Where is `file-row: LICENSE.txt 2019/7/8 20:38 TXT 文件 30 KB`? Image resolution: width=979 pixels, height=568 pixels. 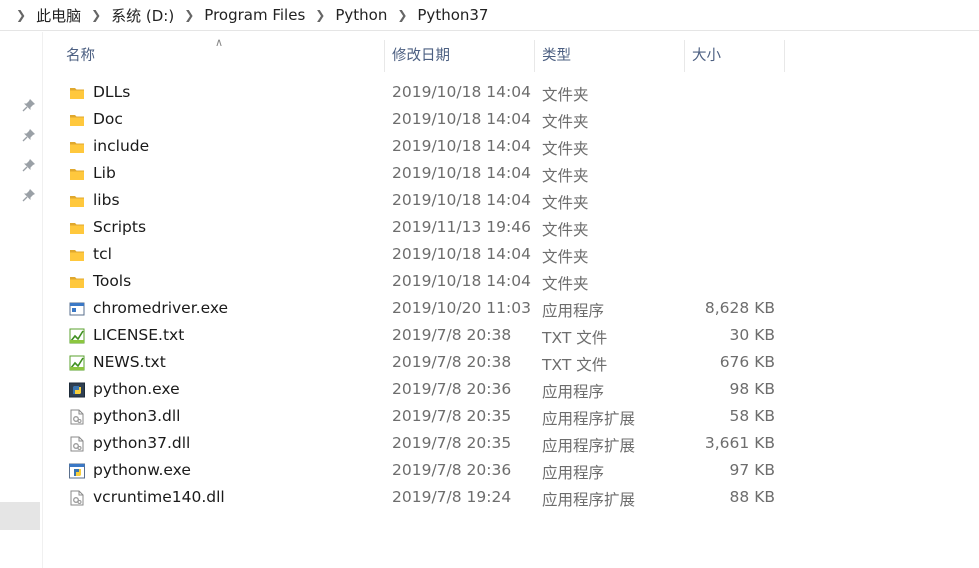
file-row: LICENSE.txt 2019/7/8 20:38 TXT 文件 30 KB is located at coordinates (430, 336).